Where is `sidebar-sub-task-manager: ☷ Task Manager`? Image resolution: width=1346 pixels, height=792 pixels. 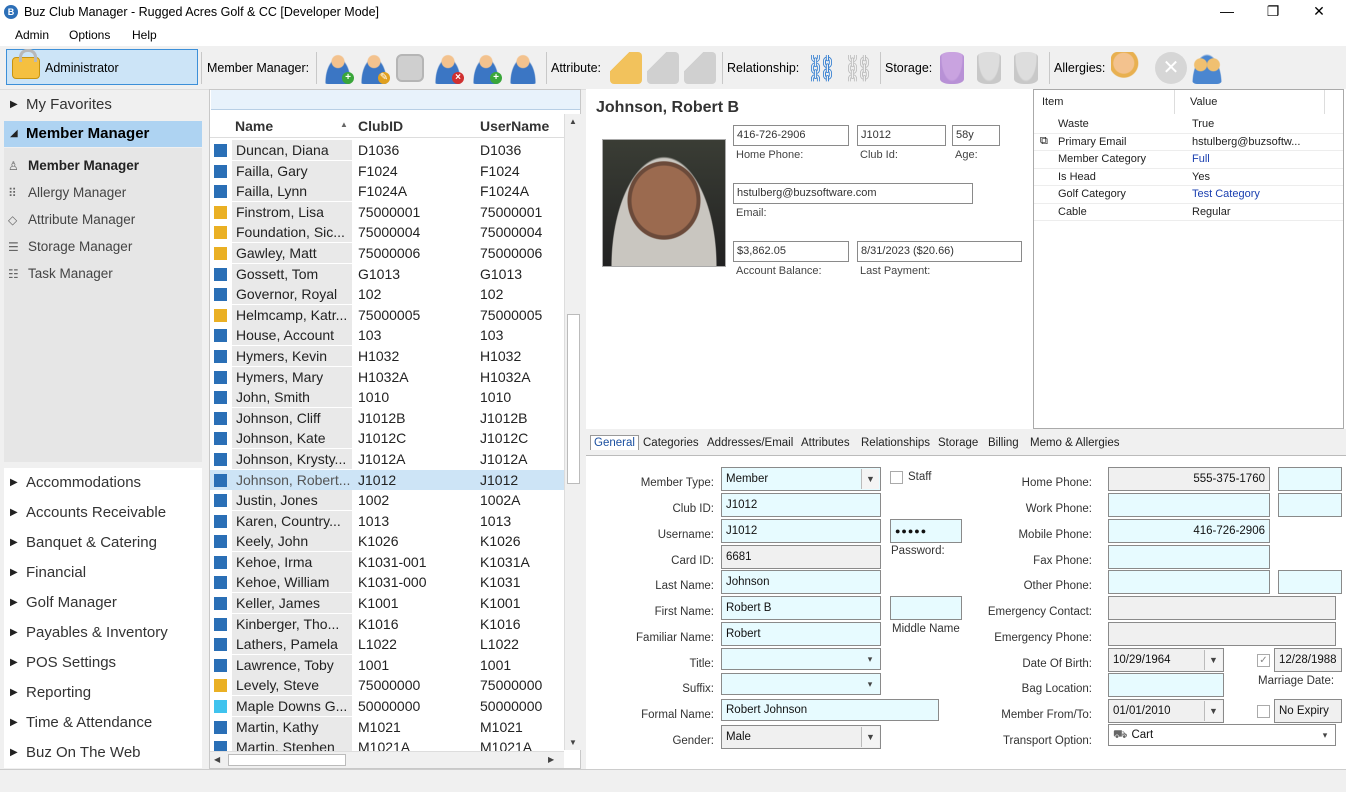 sidebar-sub-task-manager: ☷ Task Manager is located at coordinates (60, 273).